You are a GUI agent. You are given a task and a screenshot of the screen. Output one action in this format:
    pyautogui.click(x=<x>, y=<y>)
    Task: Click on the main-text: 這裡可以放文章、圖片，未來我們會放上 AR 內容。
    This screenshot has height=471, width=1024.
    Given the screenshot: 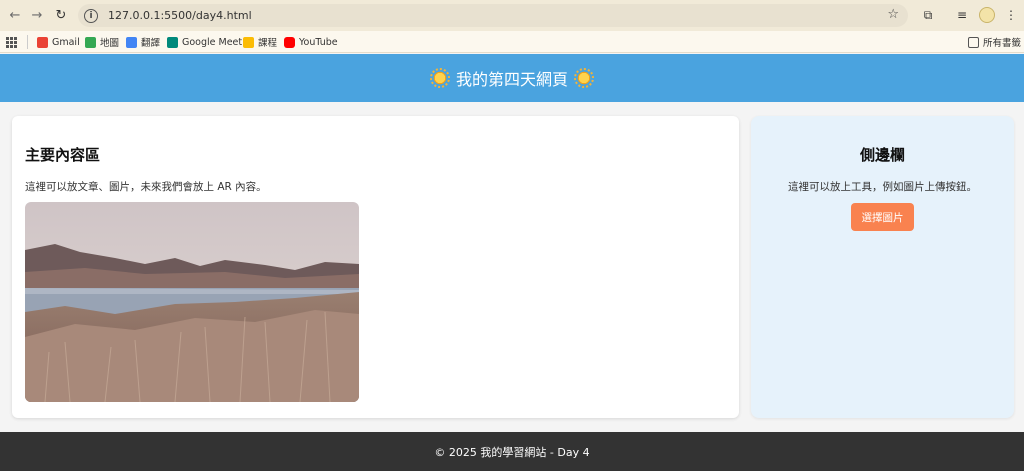 What is the action you would take?
    pyautogui.click(x=146, y=187)
    